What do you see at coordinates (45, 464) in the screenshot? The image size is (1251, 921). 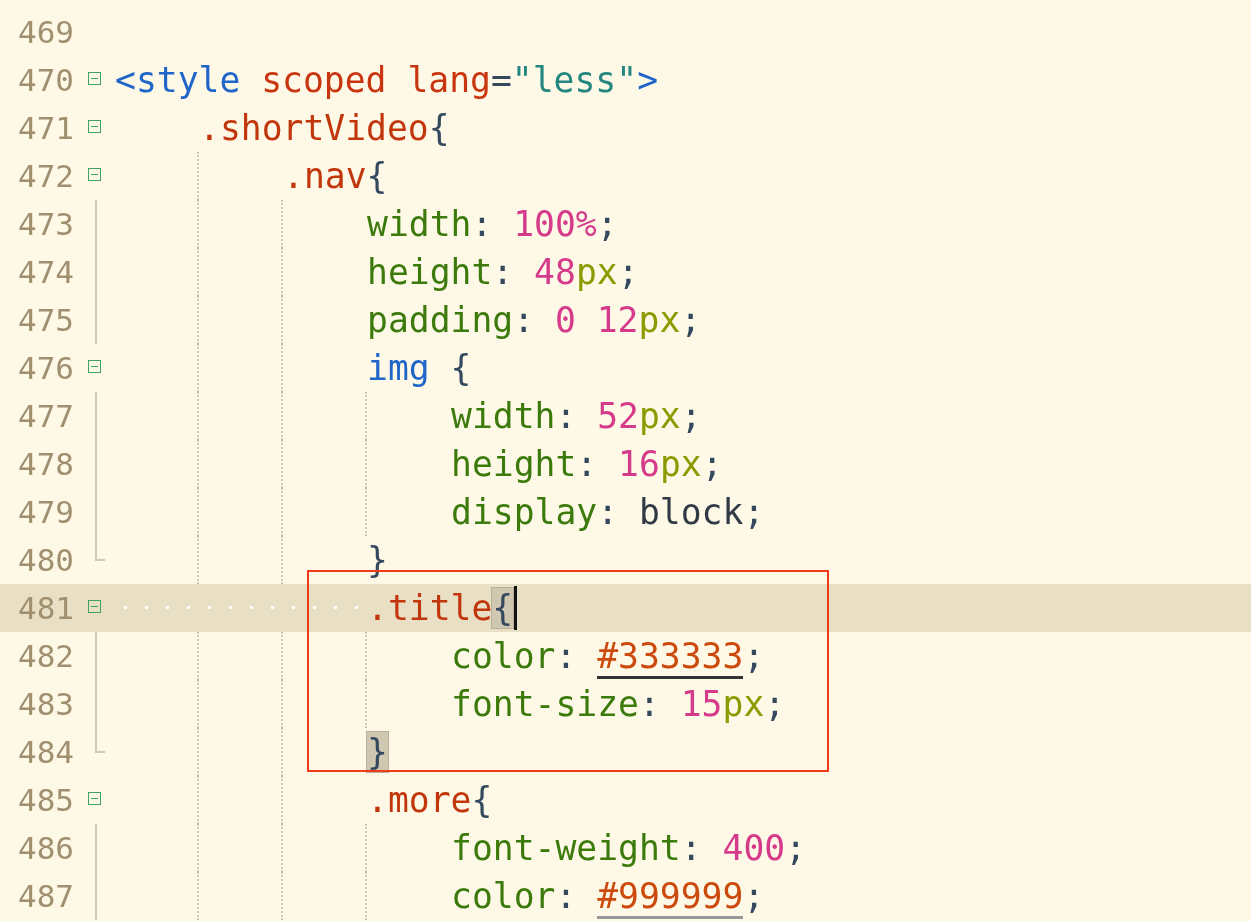 I see `line-number: 478` at bounding box center [45, 464].